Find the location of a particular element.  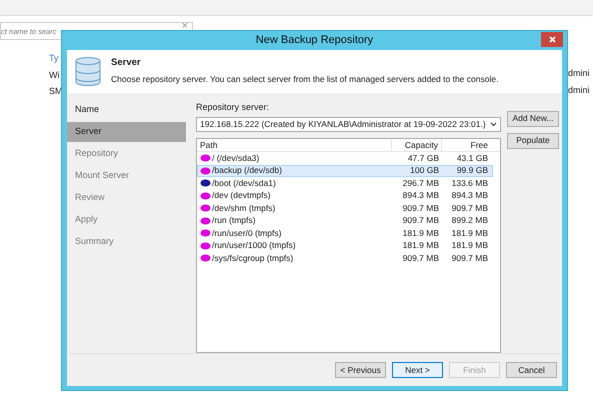

table-cell: 296.7 MB is located at coordinates (420, 183).